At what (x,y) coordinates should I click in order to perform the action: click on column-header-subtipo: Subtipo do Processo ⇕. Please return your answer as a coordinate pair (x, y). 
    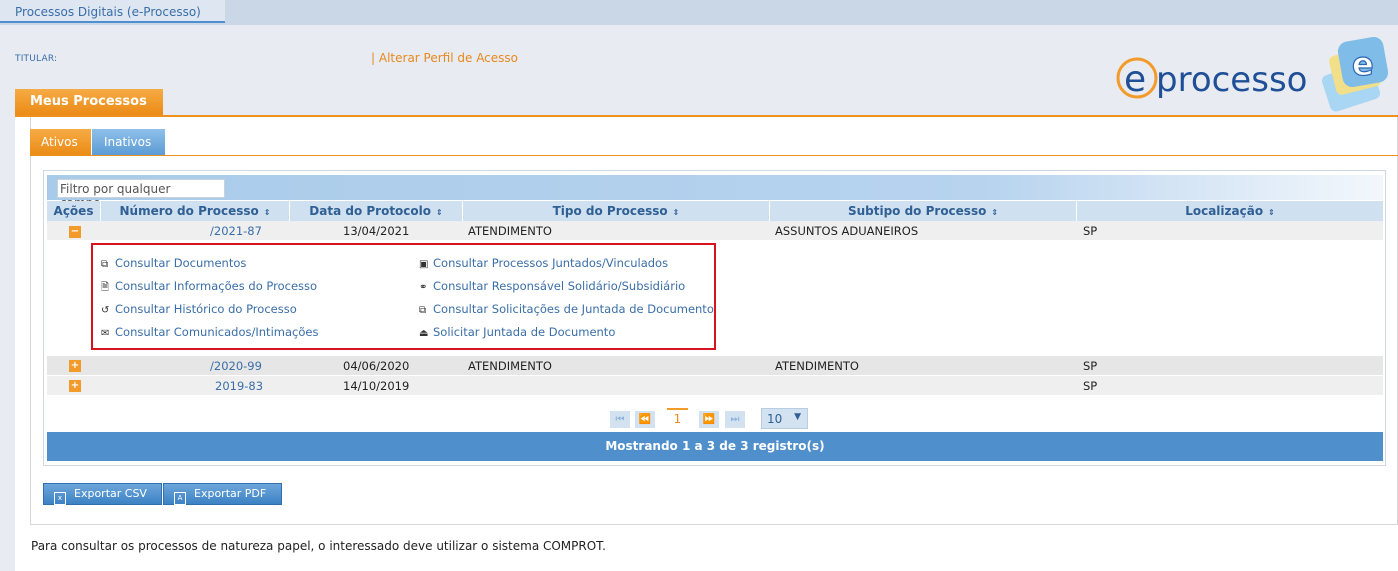
    Looking at the image, I should click on (923, 211).